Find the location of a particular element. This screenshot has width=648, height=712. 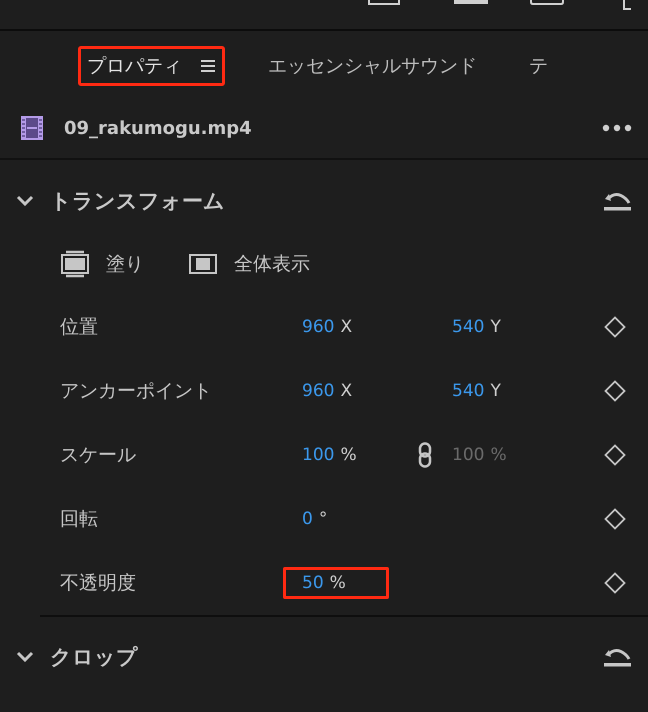

fit-button: 全体表示 is located at coordinates (249, 264).